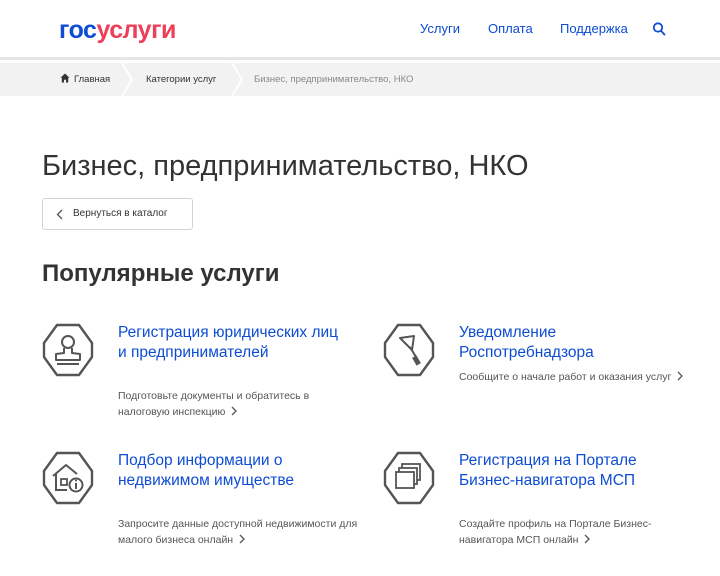  I want to click on nav-support-link: Поддержка, so click(594, 29).